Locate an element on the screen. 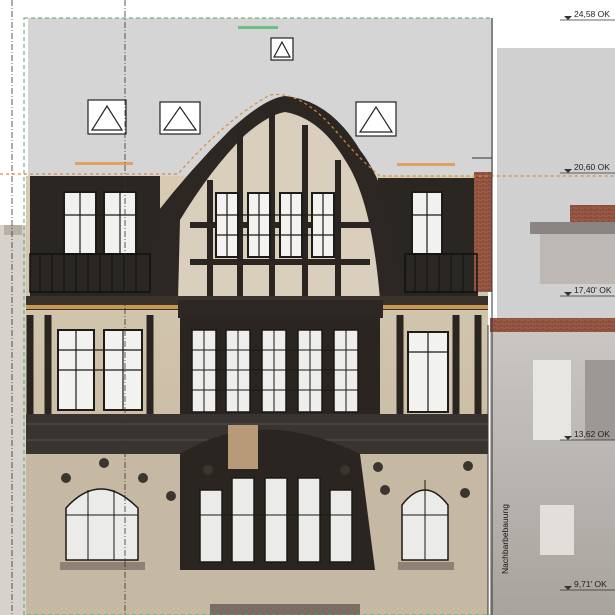 Image resolution: width=615 pixels, height=615 pixels. neighbor-building-label: Nachbarbebauung is located at coordinates (505, 539).